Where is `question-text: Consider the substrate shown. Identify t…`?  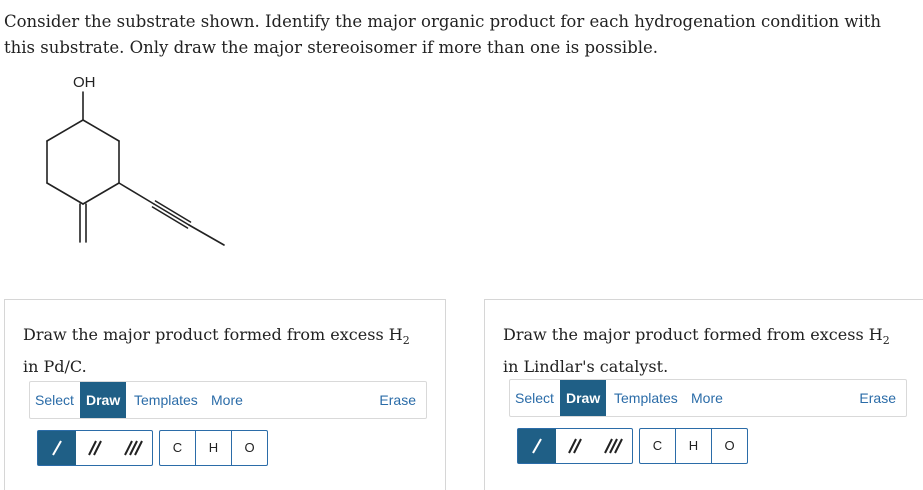 question-text: Consider the substrate shown. Identify t… is located at coordinates (443, 34).